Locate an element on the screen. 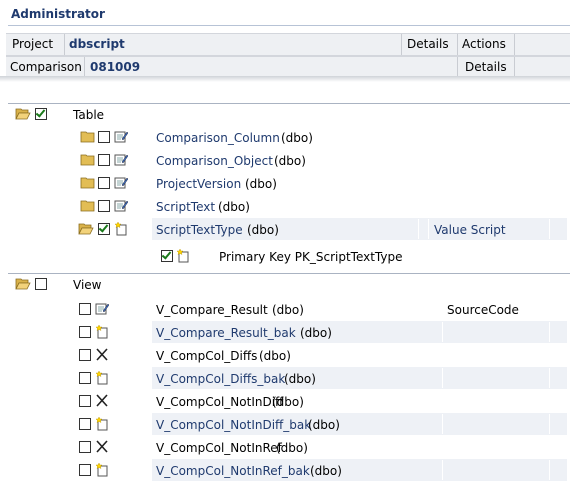 Image resolution: width=570 pixels, height=483 pixels. project-label: Project is located at coordinates (33, 44).